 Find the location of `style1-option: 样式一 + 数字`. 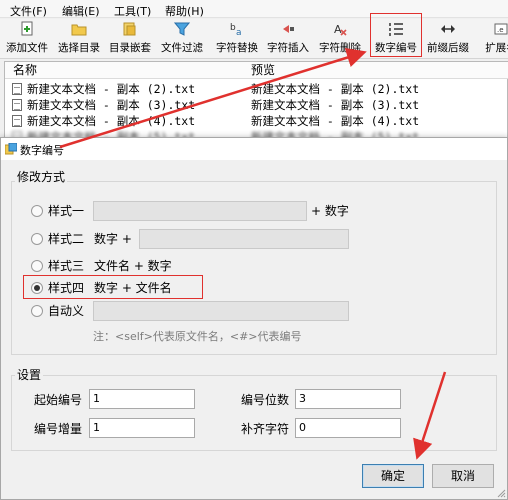

style1-option: 样式一 + 数字 is located at coordinates (196, 211).